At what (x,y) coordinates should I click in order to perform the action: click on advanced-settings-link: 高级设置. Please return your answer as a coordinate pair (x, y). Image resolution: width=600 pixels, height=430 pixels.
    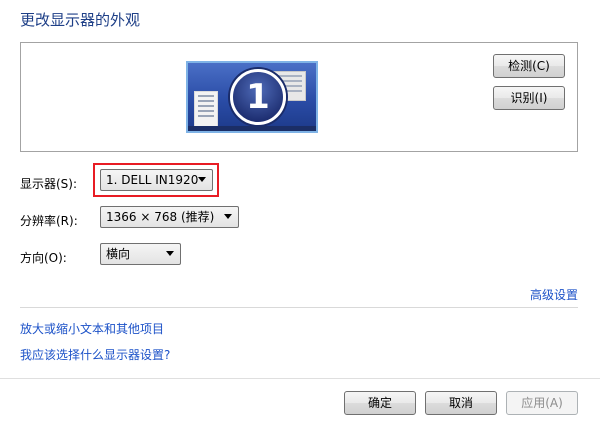
    Looking at the image, I should click on (554, 294).